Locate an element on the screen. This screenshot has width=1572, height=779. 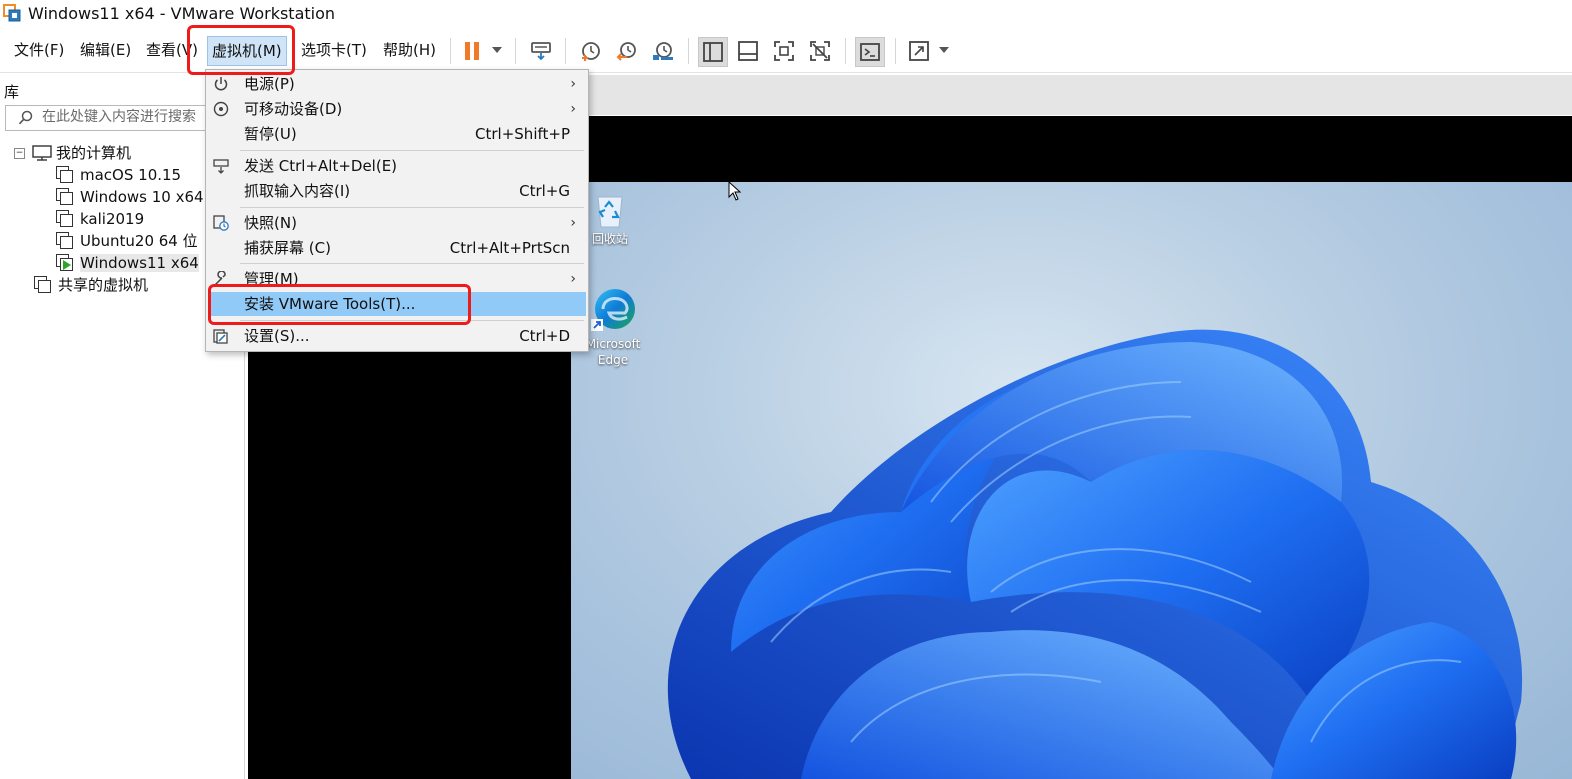
library-title: 库 is located at coordinates (12, 92).